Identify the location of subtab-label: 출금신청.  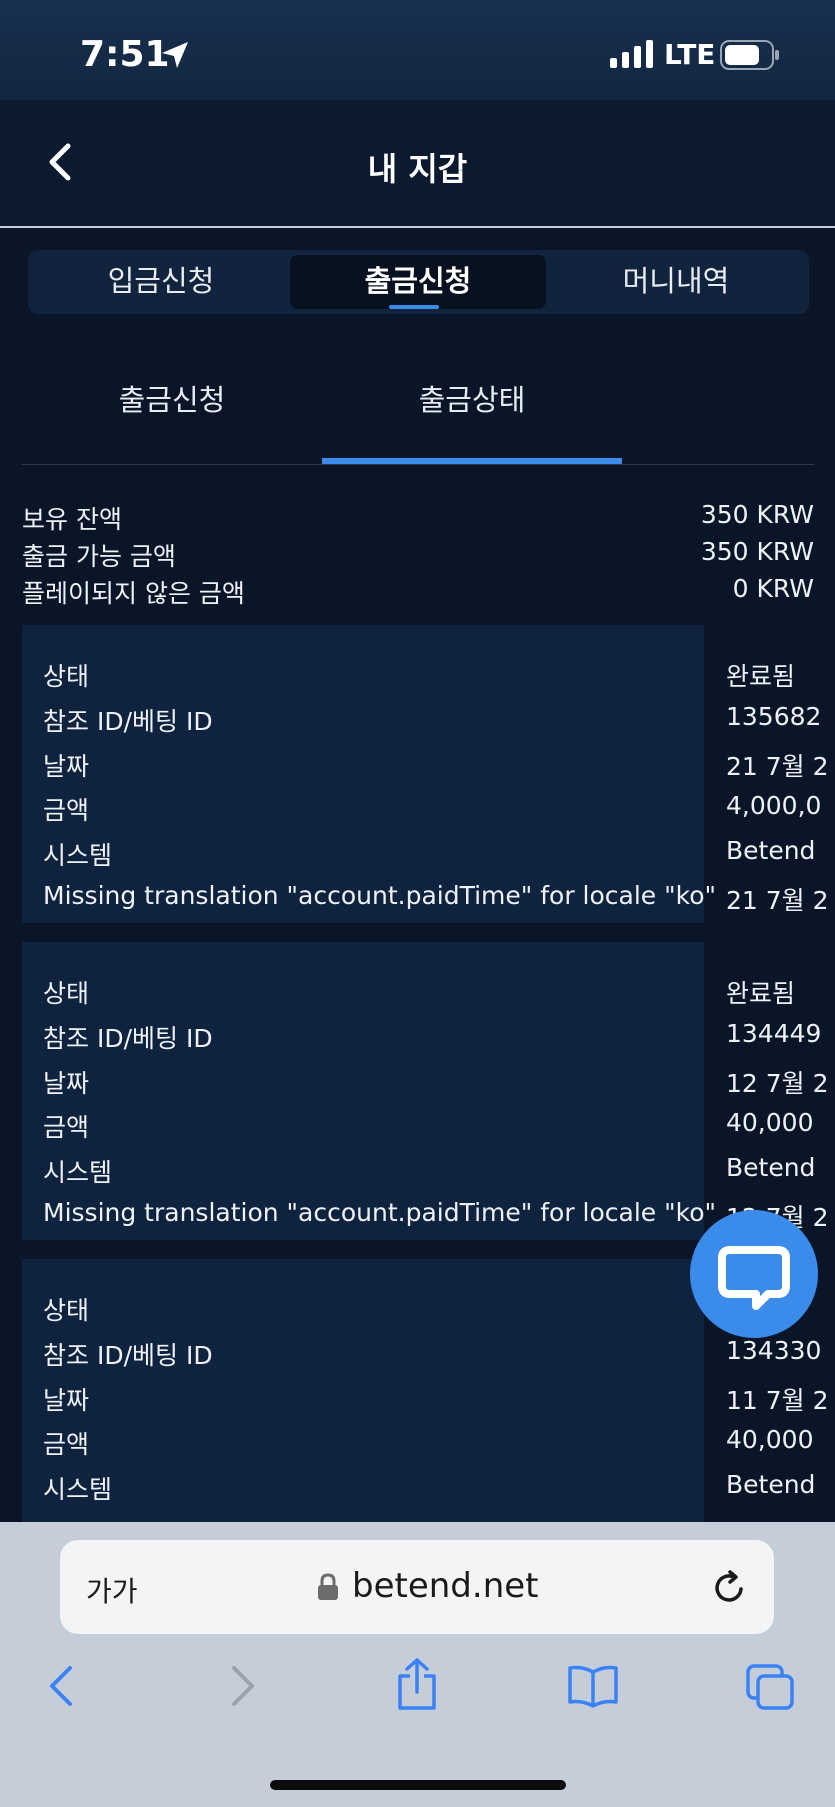
(172, 400).